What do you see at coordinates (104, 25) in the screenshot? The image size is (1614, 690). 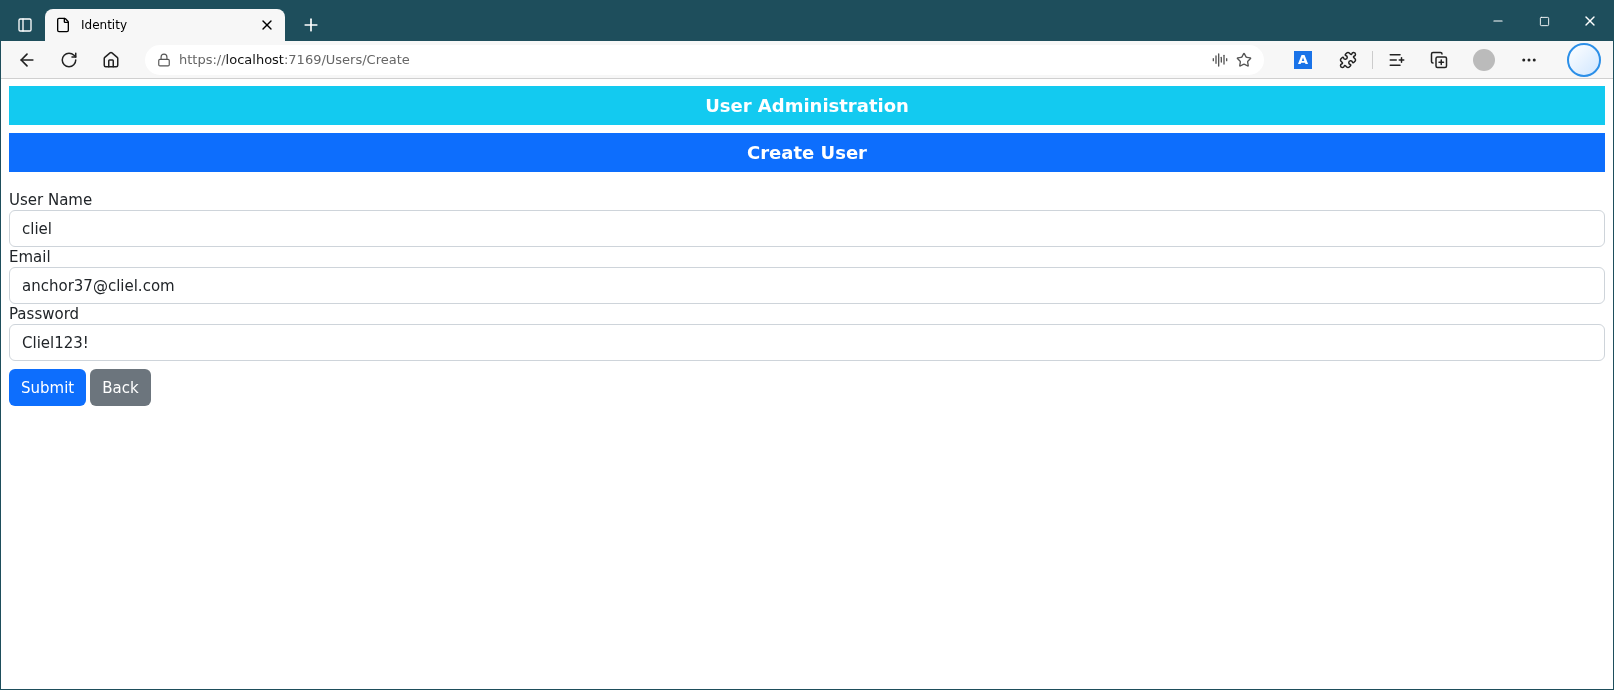 I see `tab-title: Identity` at bounding box center [104, 25].